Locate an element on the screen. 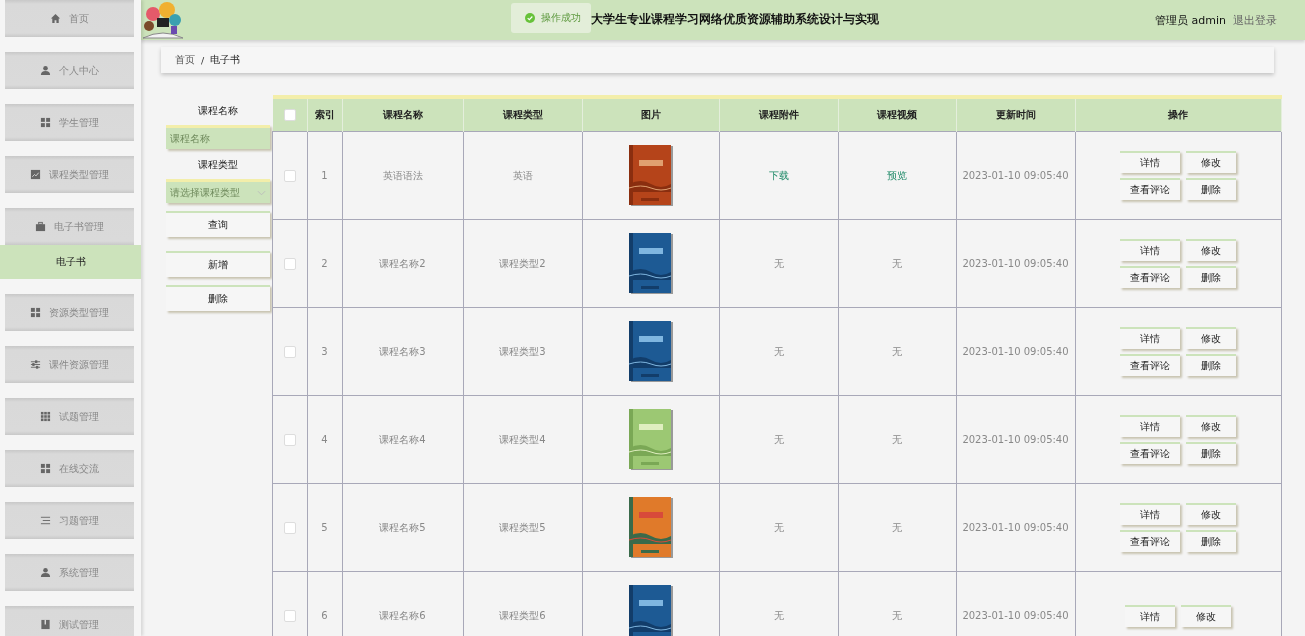 The width and height of the screenshot is (1305, 636). list-icon is located at coordinates (45, 520).